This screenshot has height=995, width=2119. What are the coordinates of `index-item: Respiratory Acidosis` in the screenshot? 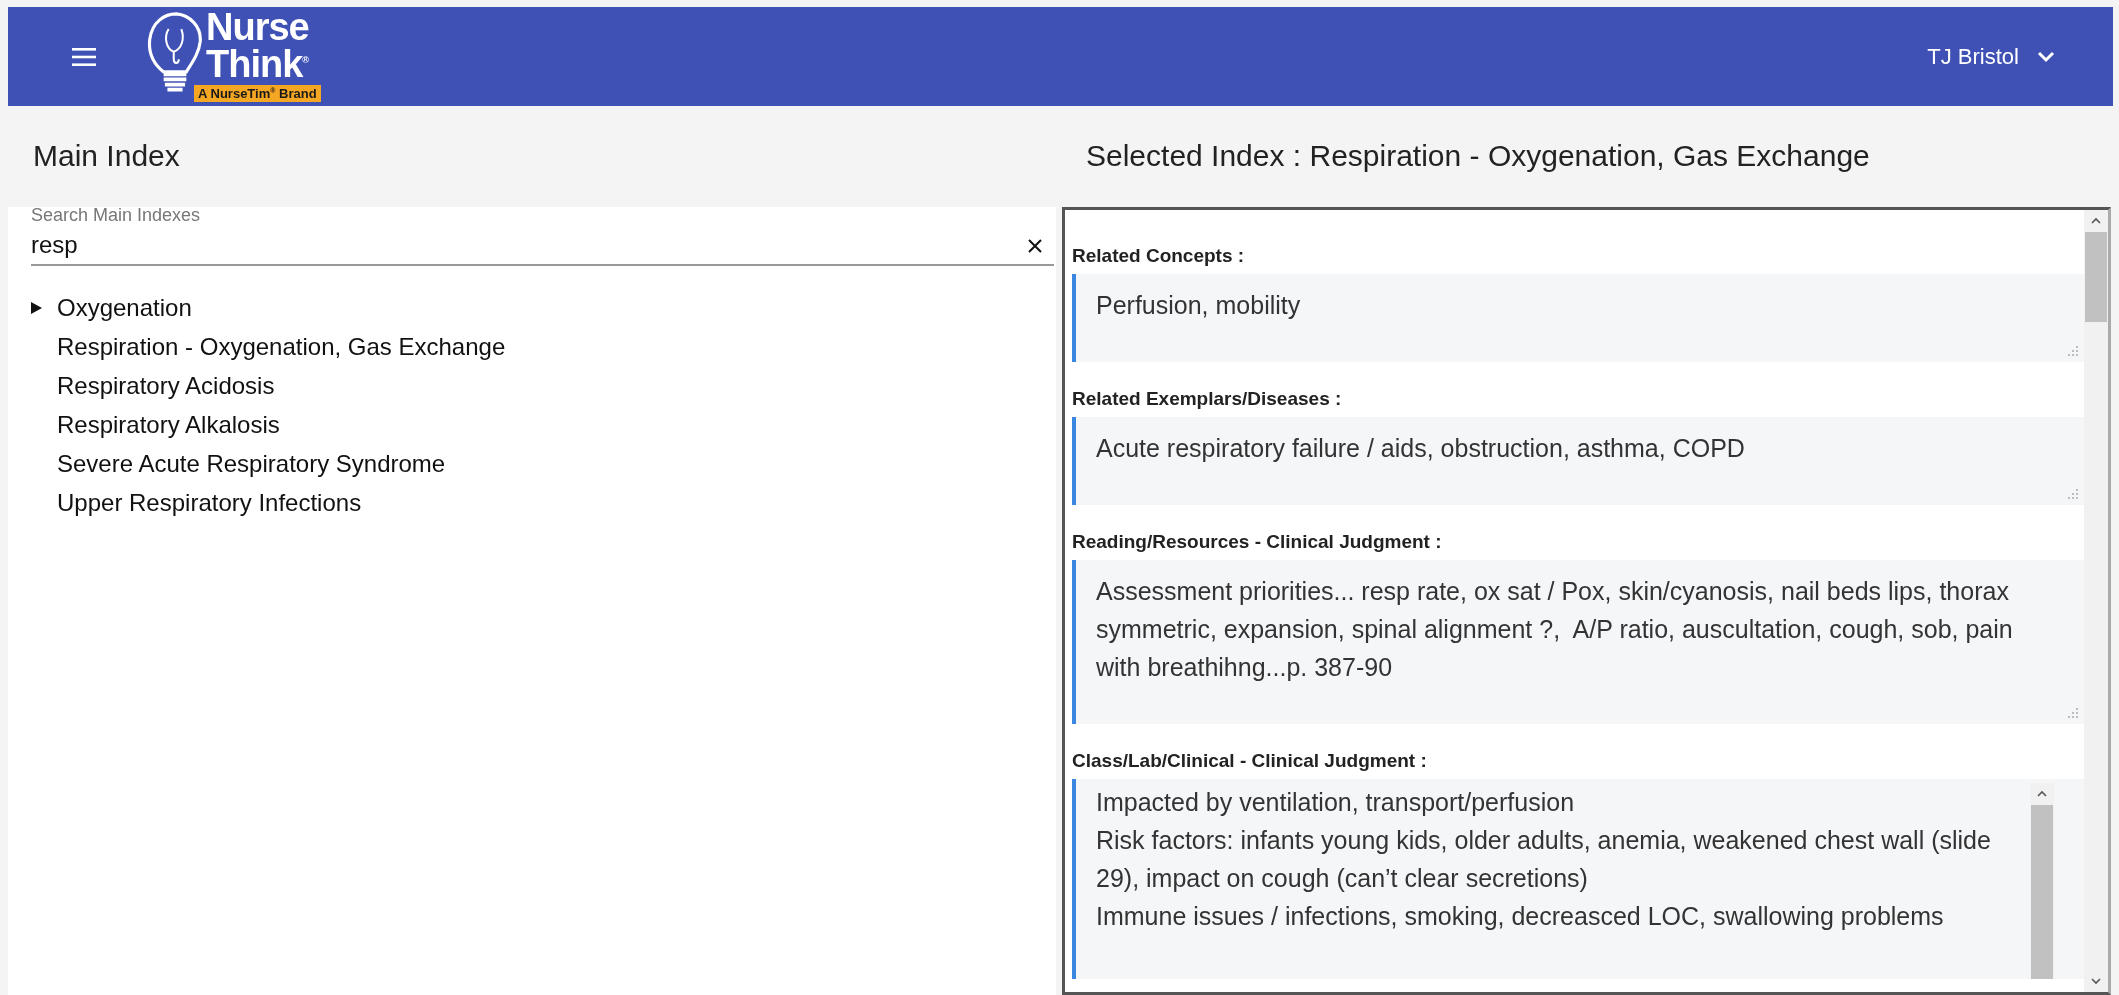 It's located at (543, 385).